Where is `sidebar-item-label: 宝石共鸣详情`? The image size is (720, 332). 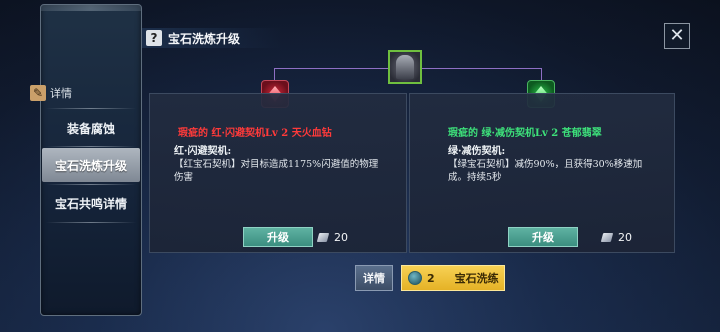 sidebar-item-label: 宝石共鸣详情 is located at coordinates (90, 203).